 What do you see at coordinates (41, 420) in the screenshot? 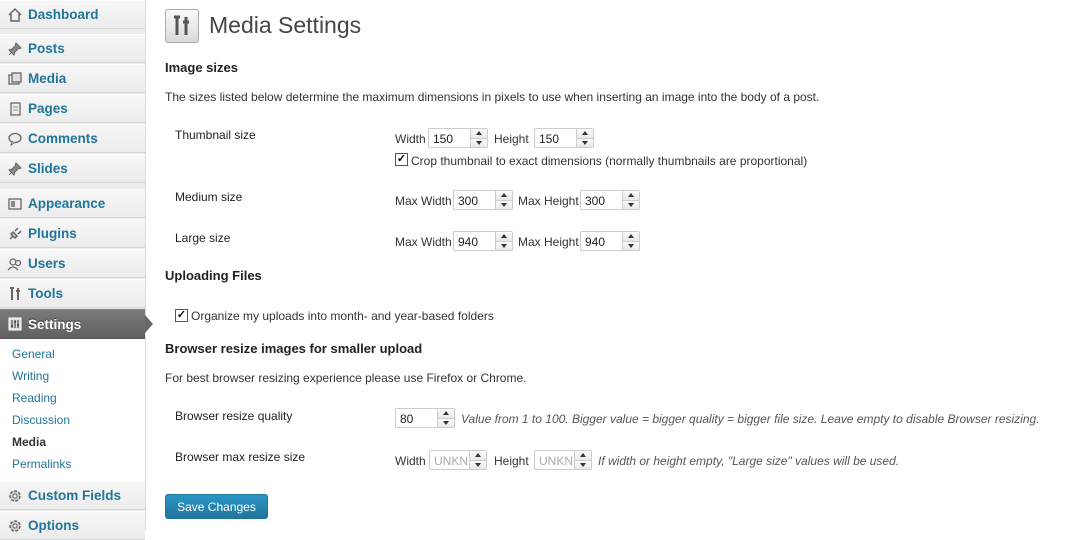
I see `submenu-discussion: Discussion` at bounding box center [41, 420].